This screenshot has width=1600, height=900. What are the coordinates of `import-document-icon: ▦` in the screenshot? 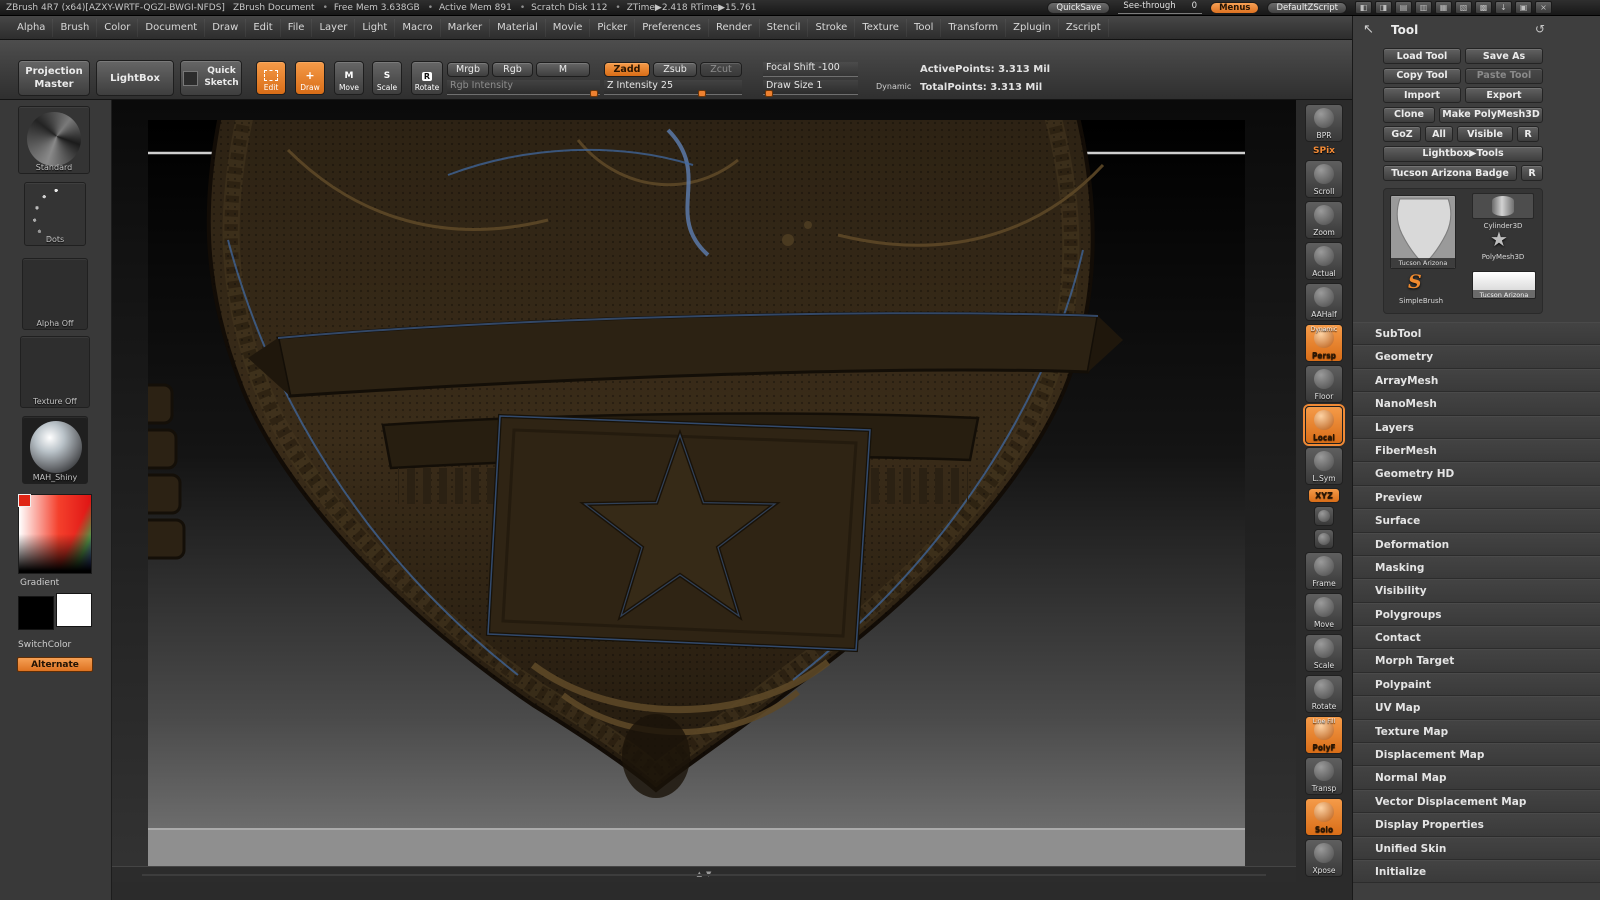 It's located at (1443, 7).